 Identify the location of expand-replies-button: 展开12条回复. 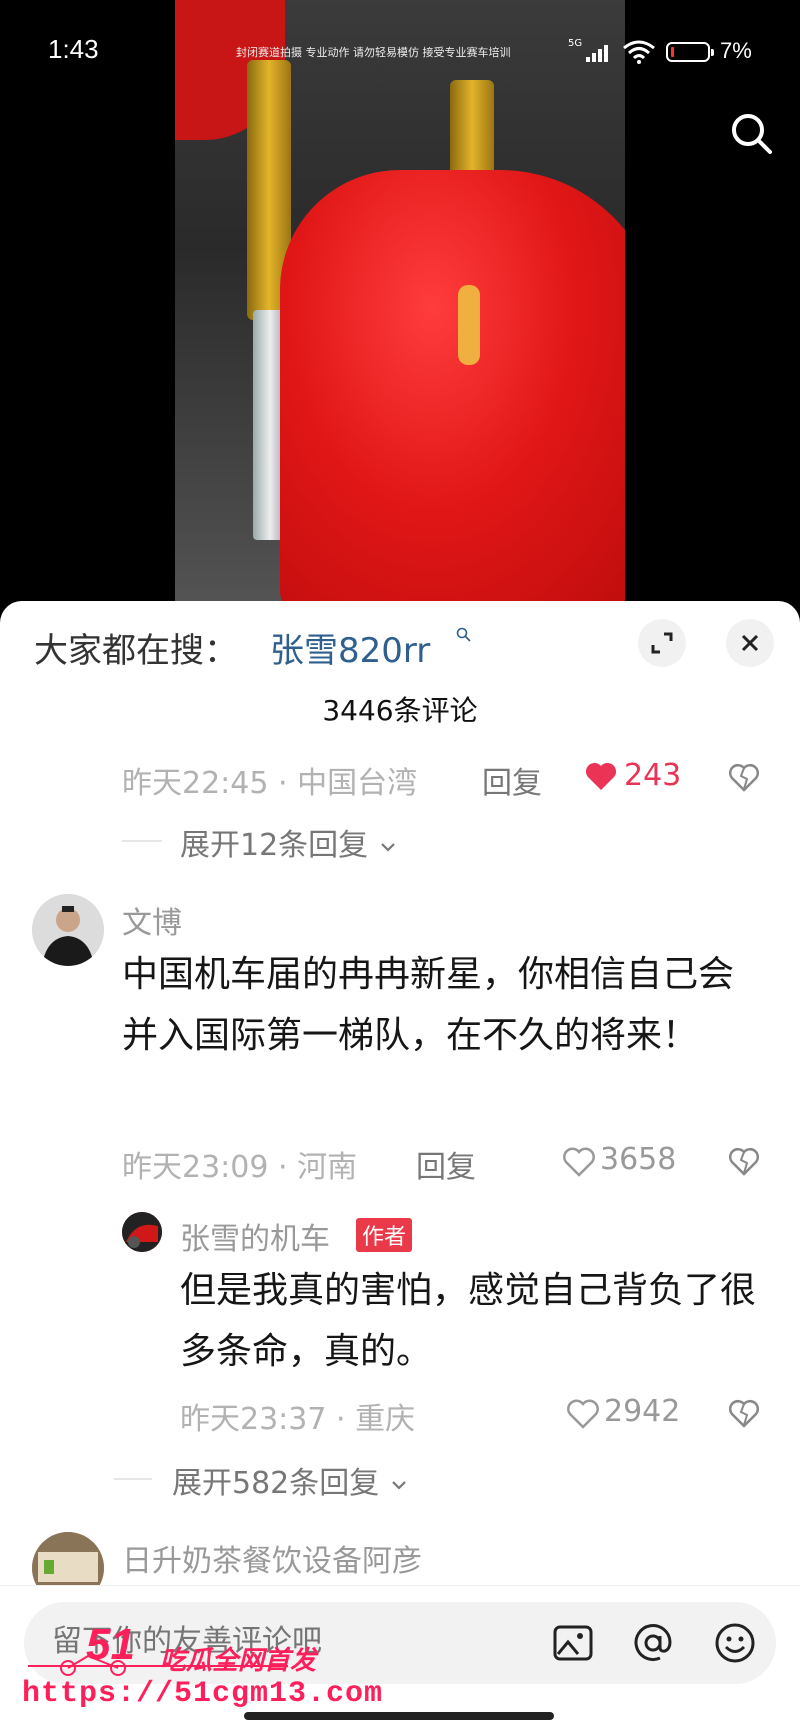
(289, 842).